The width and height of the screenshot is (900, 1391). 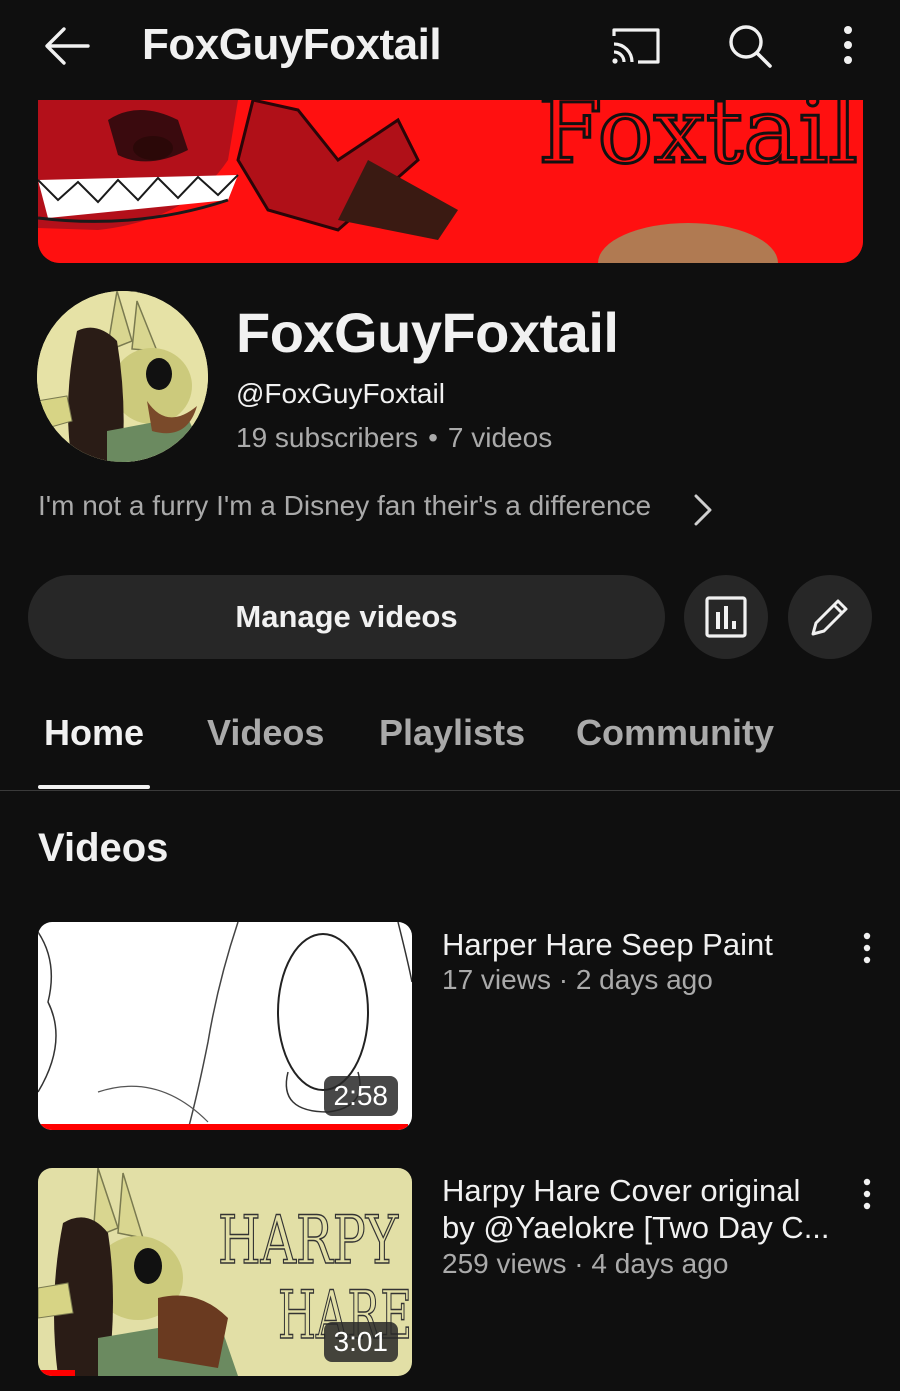 What do you see at coordinates (94, 733) in the screenshot?
I see `tab-home: Home` at bounding box center [94, 733].